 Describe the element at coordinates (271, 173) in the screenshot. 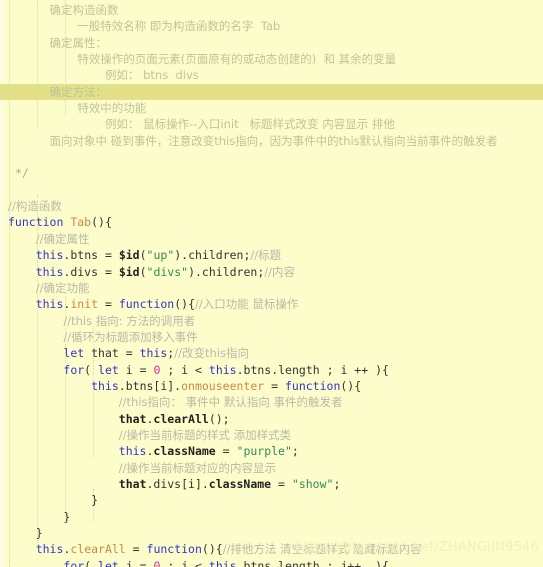

I see `code-line: */` at that location.